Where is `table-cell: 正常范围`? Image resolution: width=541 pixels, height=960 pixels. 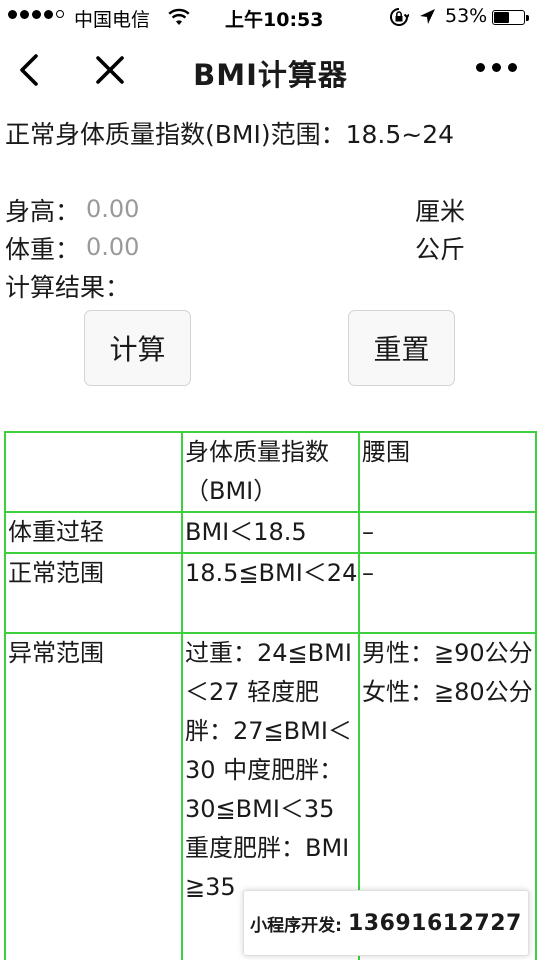
table-cell: 正常范围 is located at coordinates (93, 593).